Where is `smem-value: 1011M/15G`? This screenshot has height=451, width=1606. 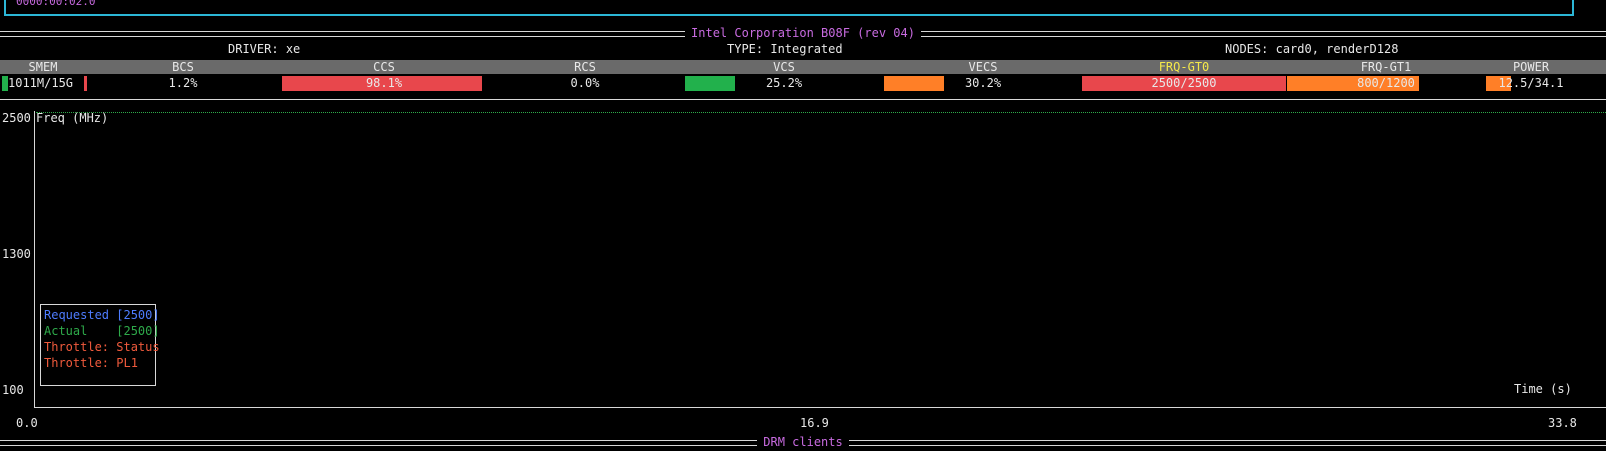 smem-value: 1011M/15G is located at coordinates (41, 83).